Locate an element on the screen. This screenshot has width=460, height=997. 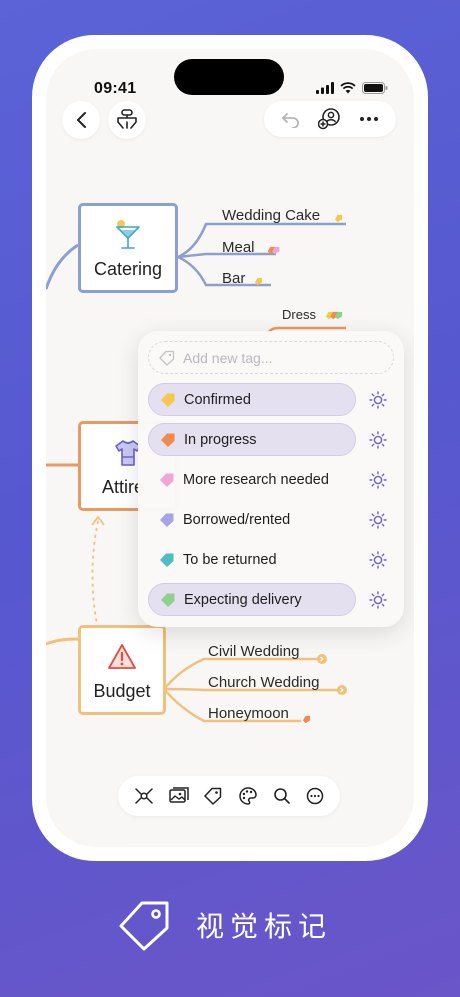
palette-icon is located at coordinates (247, 796).